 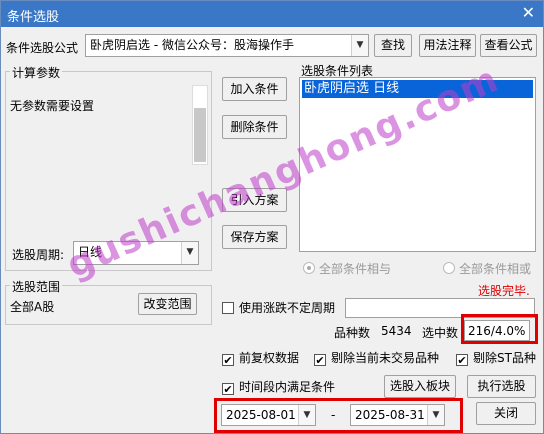 What do you see at coordinates (338, 415) in the screenshot?
I see `date-range-highlight` at bounding box center [338, 415].